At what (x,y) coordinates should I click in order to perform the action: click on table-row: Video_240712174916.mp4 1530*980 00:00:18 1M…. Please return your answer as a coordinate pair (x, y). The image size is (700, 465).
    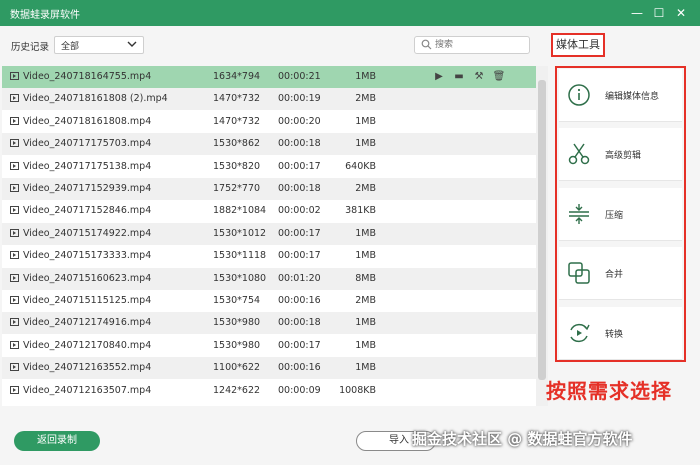
    Looking at the image, I should click on (269, 323).